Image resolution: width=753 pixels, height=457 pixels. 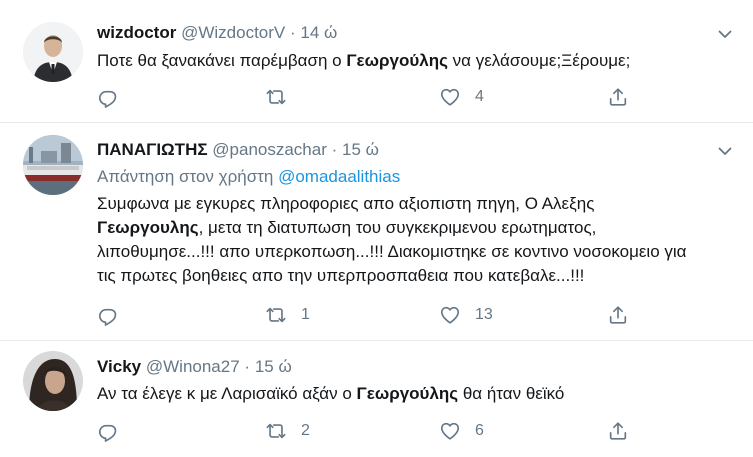 I want to click on author-handle: @Winona27, so click(x=193, y=366).